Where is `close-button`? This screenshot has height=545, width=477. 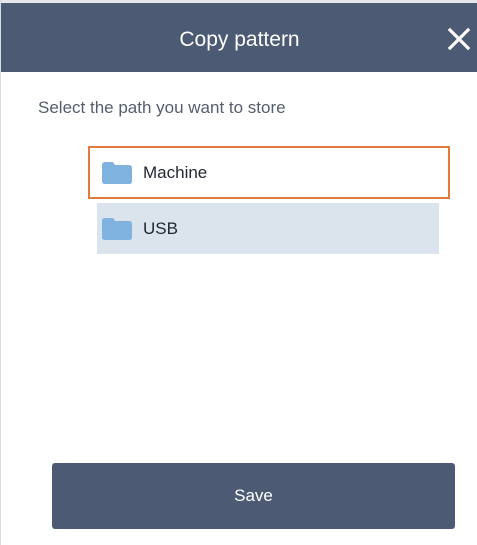 close-button is located at coordinates (459, 39).